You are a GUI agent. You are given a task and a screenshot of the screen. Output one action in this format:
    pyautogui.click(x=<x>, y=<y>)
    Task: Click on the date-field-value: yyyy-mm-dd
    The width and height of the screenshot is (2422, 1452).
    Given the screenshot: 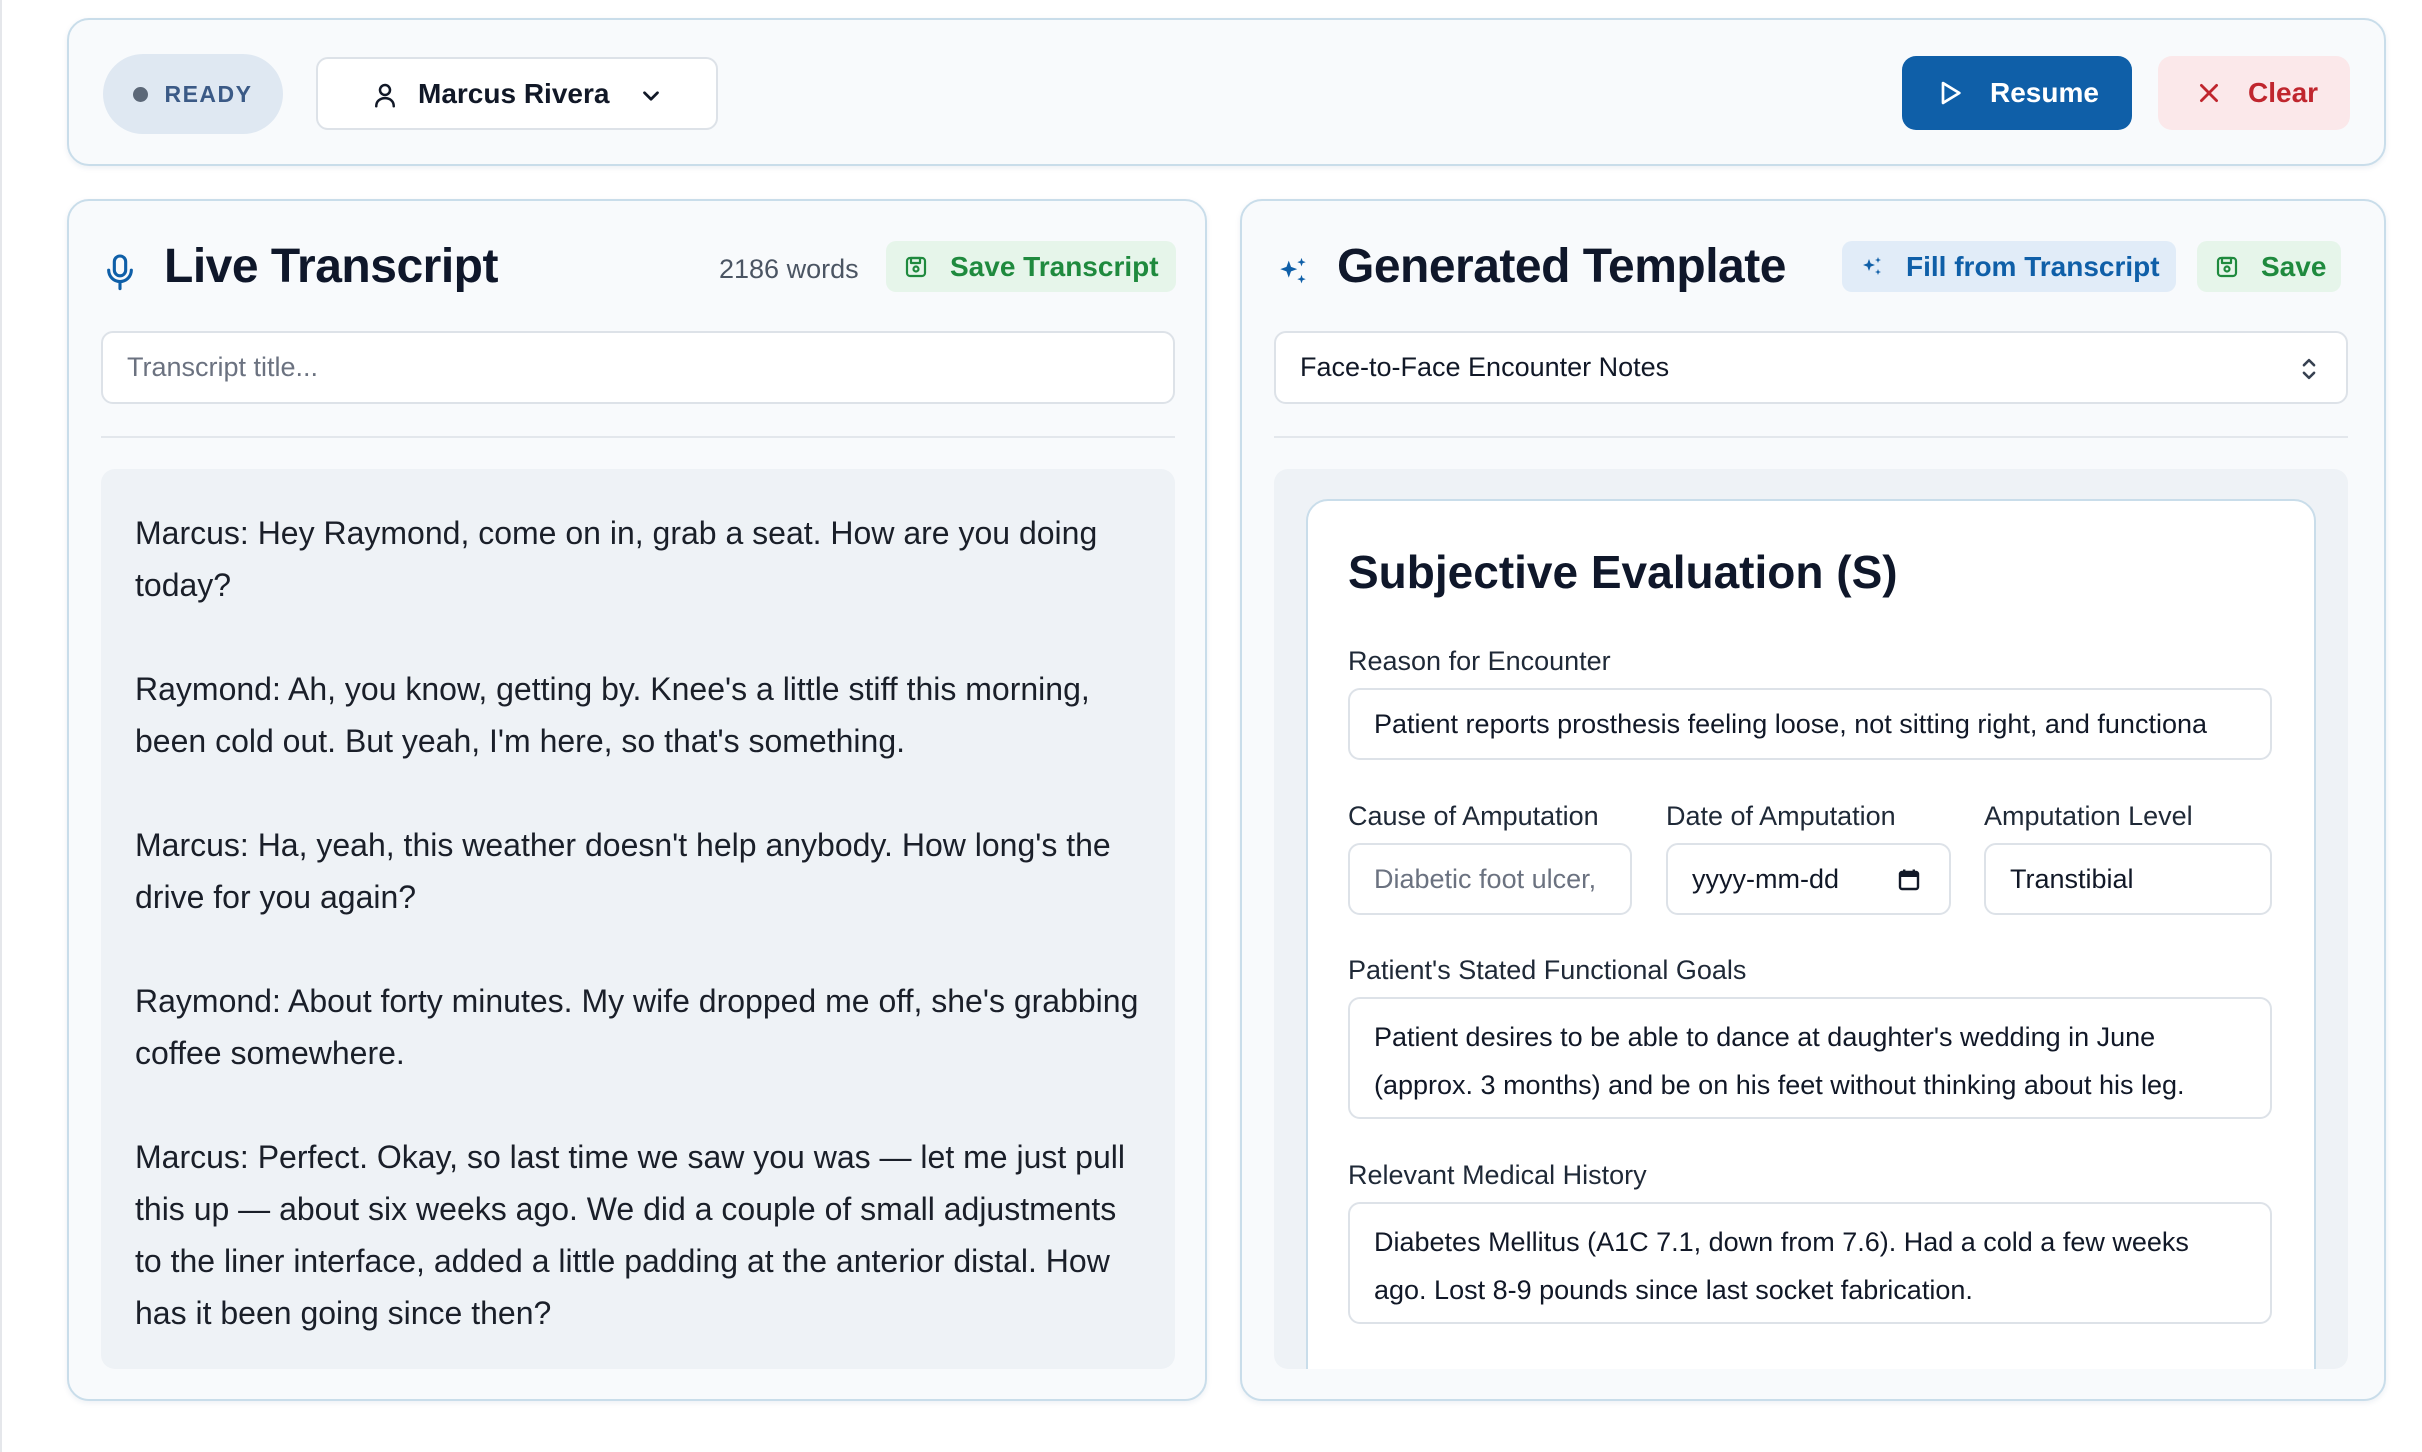 What is the action you would take?
    pyautogui.click(x=1765, y=878)
    